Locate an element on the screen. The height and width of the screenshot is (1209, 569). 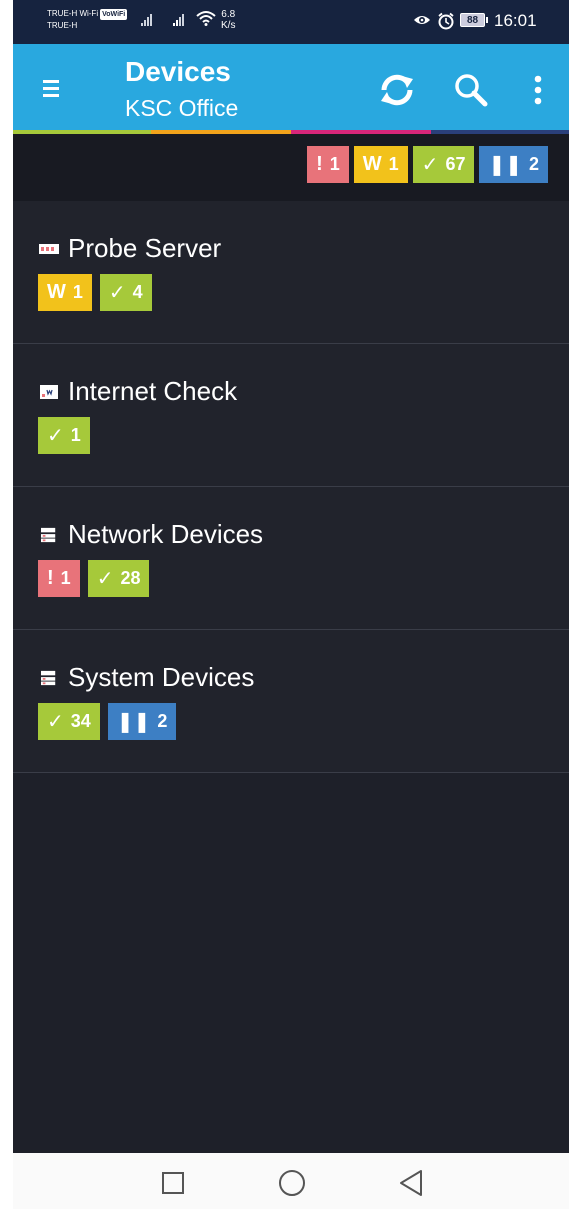
carrier-info: TRUE-H Wi-Fi VoWiFi TRUE-H is located at coordinates (87, 19).